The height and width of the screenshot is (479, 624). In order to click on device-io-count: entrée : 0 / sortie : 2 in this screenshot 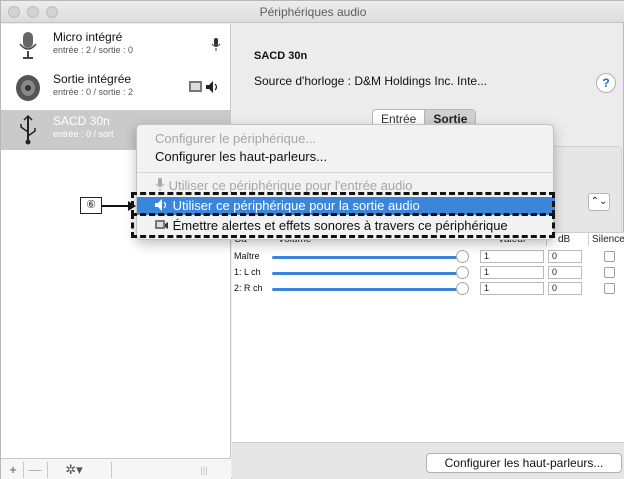, I will do `click(93, 92)`.